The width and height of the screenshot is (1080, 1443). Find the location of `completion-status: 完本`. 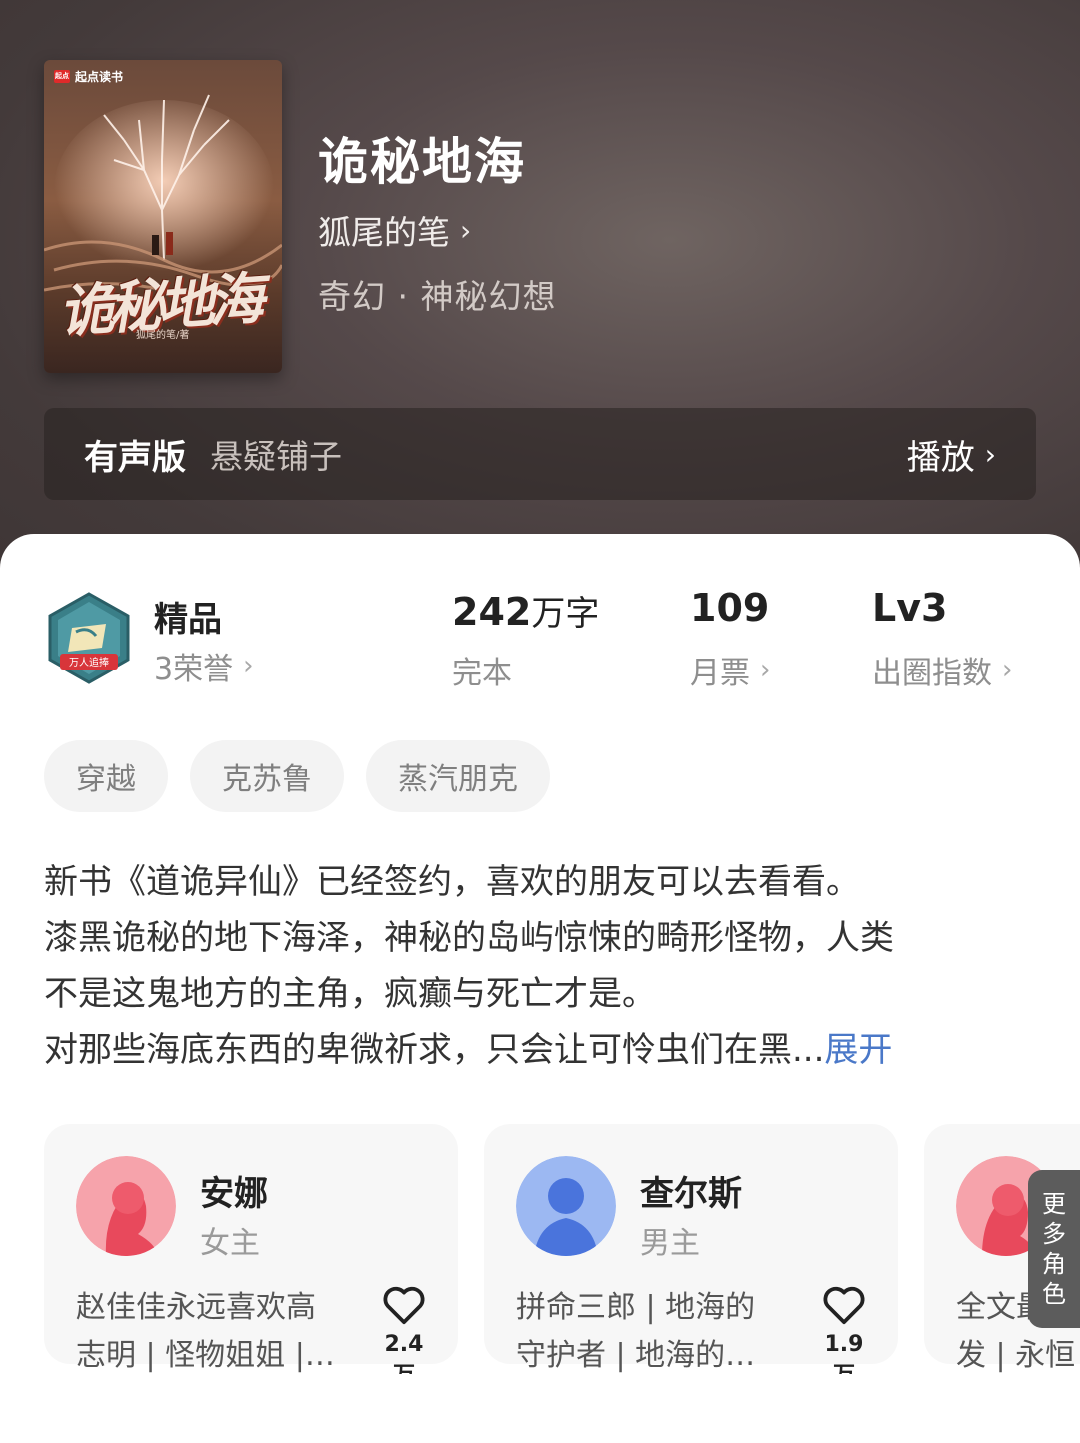

completion-status: 完本 is located at coordinates (482, 673).